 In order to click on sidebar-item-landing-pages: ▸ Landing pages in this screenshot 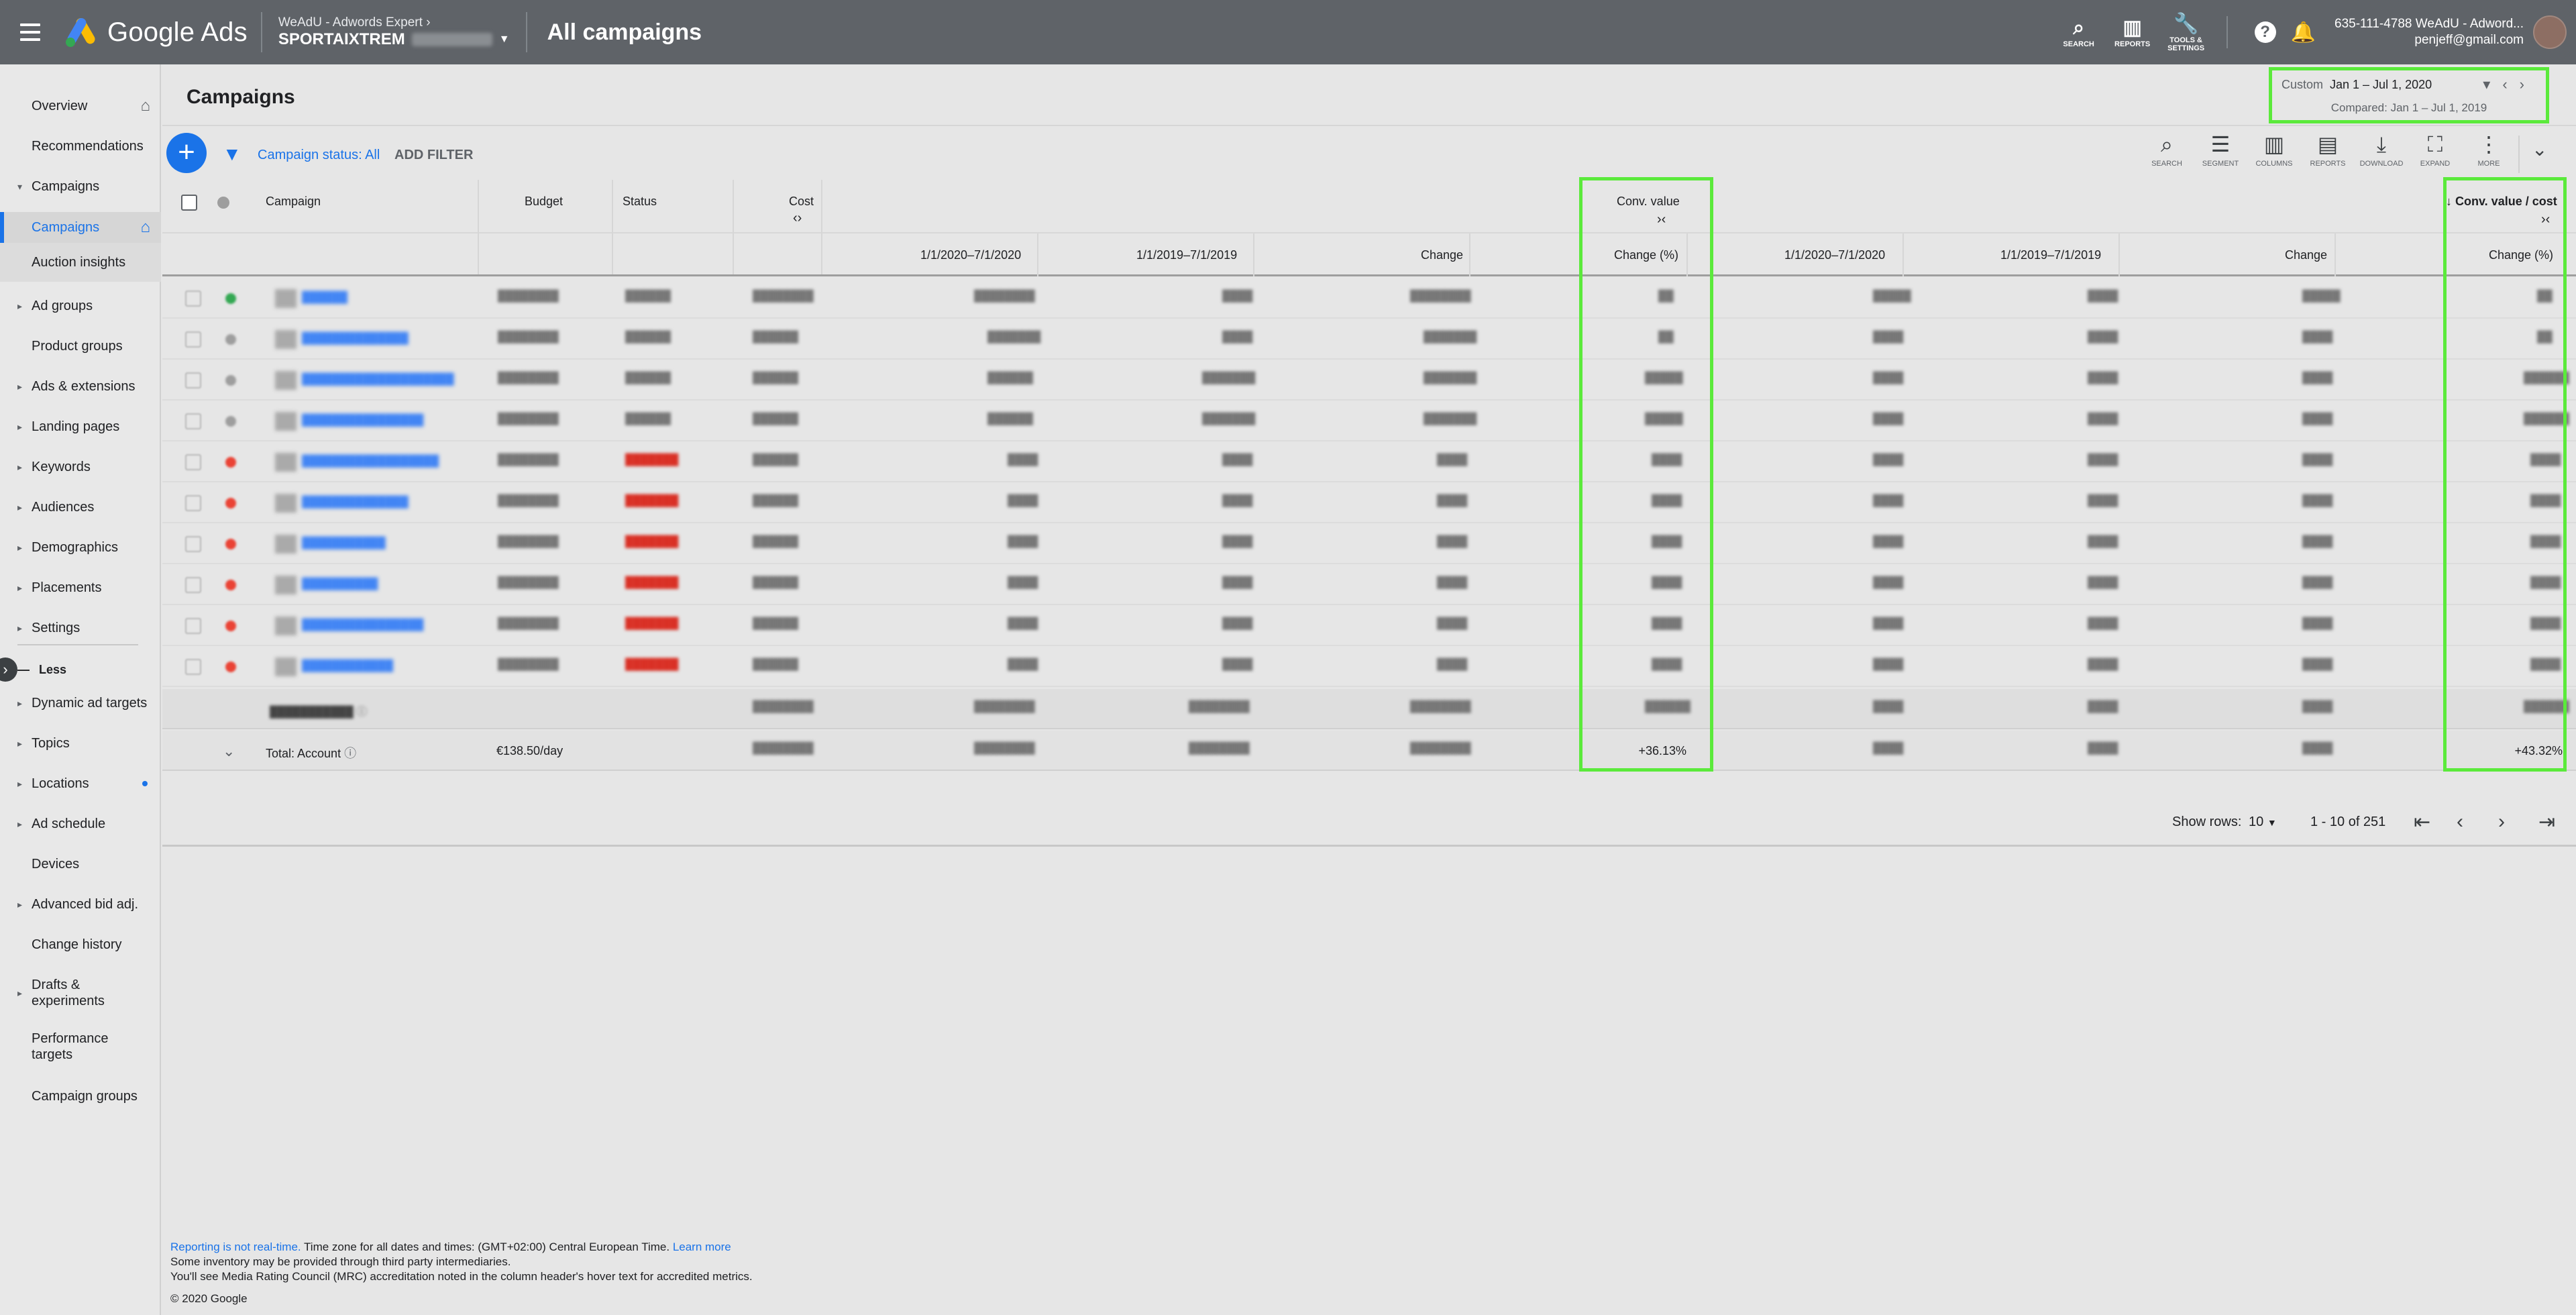, I will do `click(80, 426)`.